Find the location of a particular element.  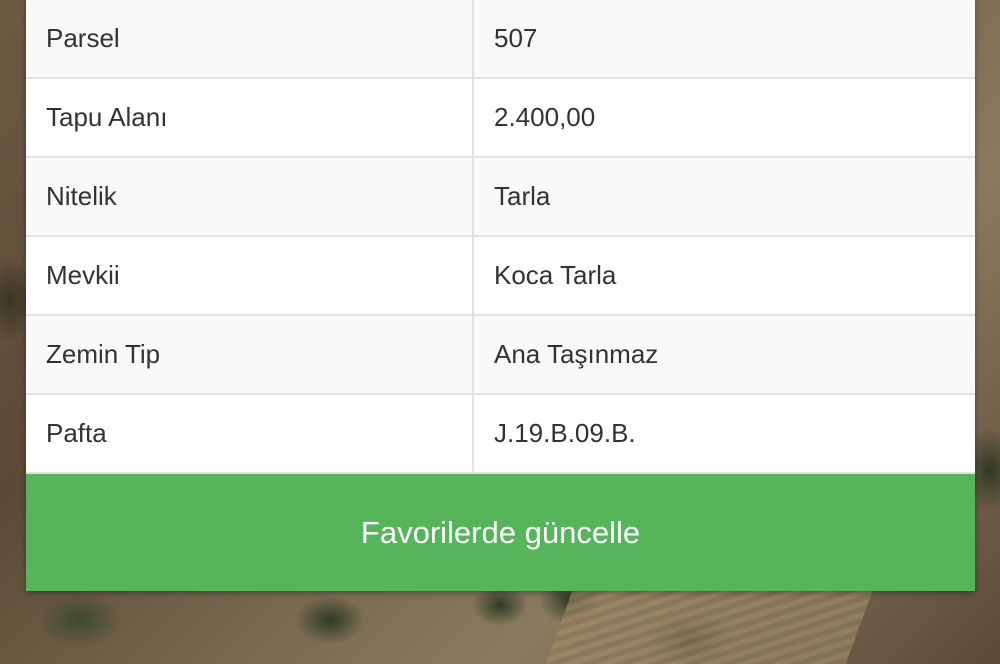

row-label: Mevkii is located at coordinates (250, 276).